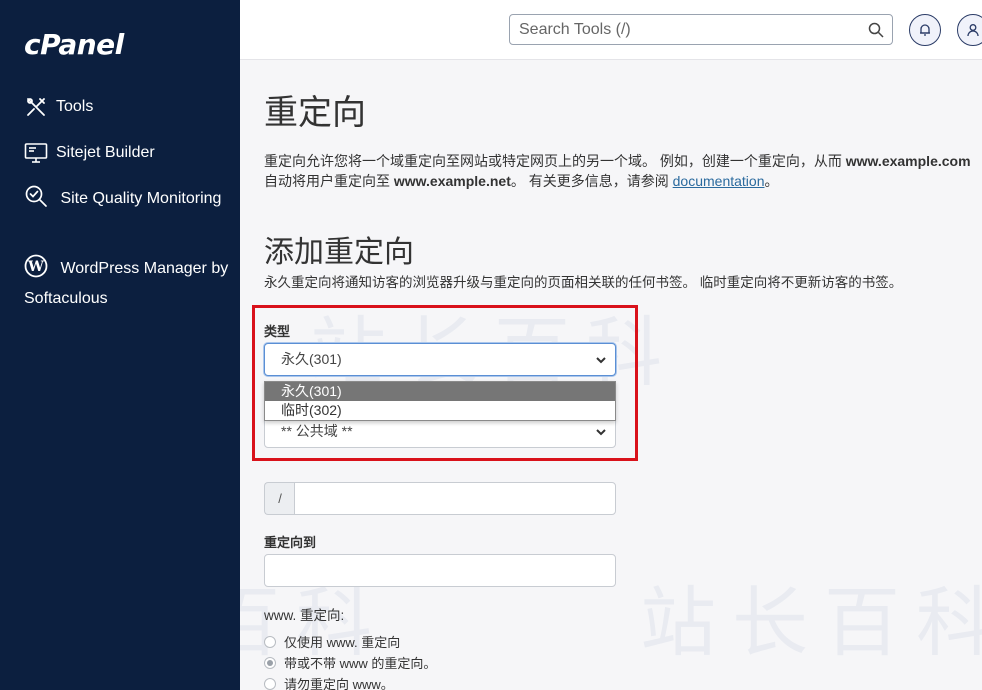  I want to click on type-select: 永久(301), so click(440, 359).